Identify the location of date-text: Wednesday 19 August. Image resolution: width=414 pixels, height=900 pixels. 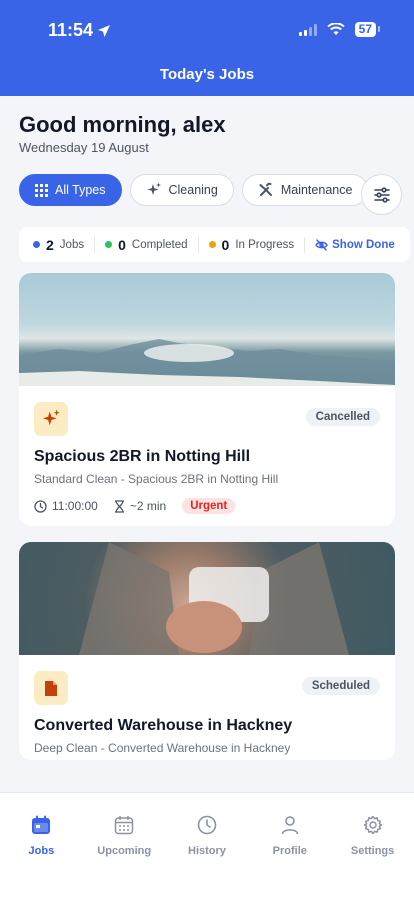
(84, 147).